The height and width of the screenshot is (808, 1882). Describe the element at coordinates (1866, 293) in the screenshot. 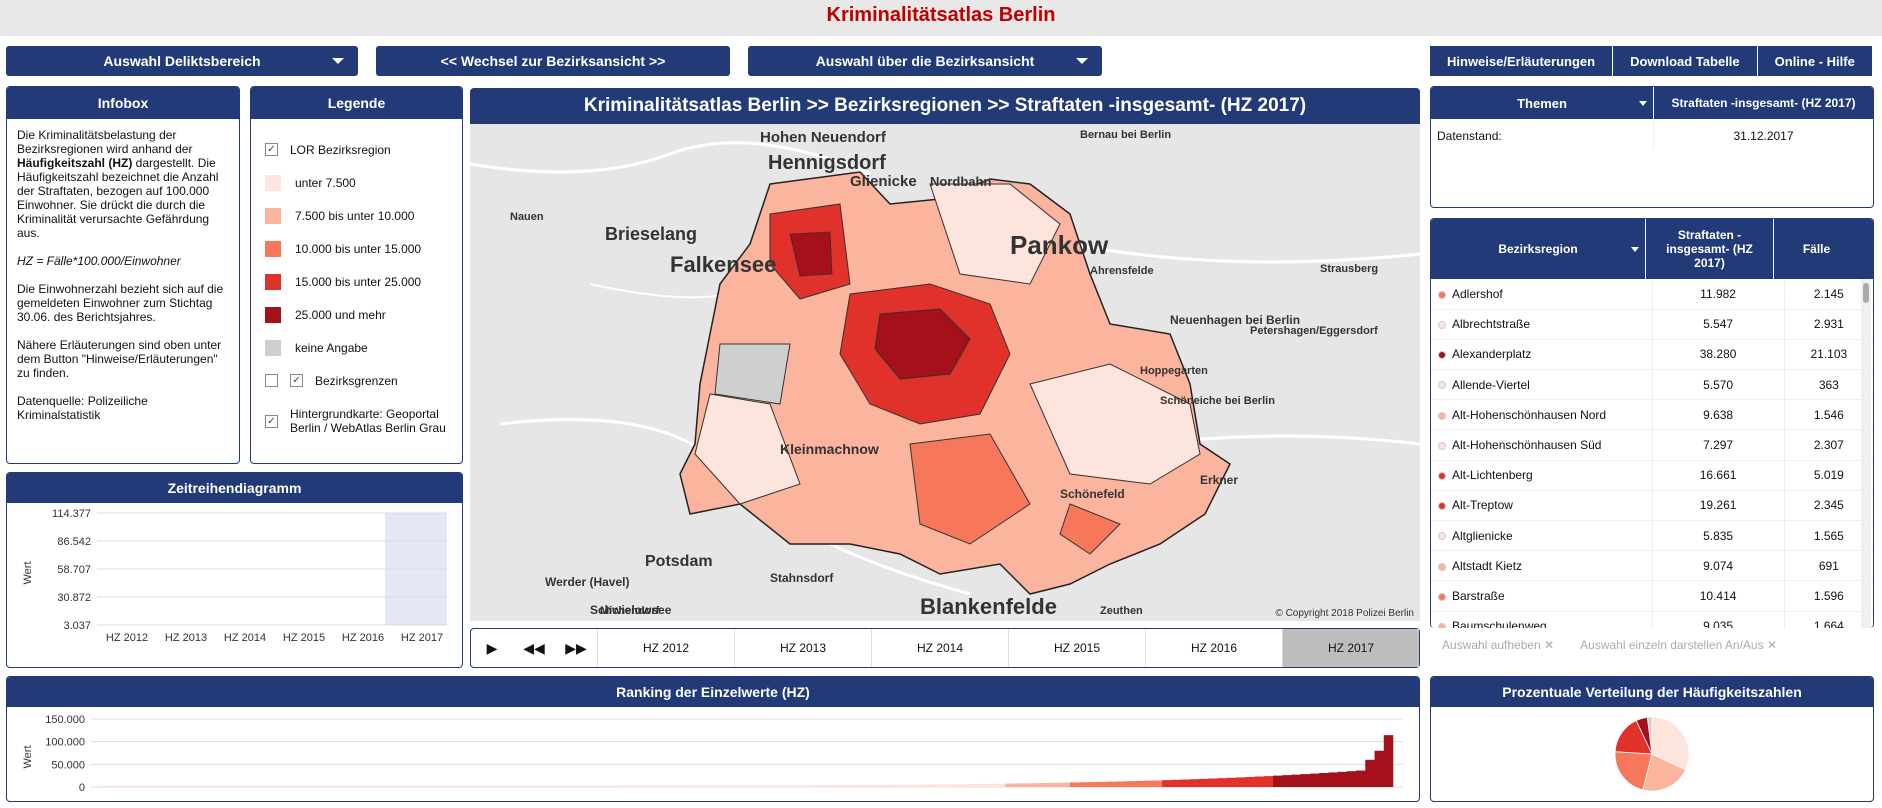

I see `scrollbar-thumb` at that location.